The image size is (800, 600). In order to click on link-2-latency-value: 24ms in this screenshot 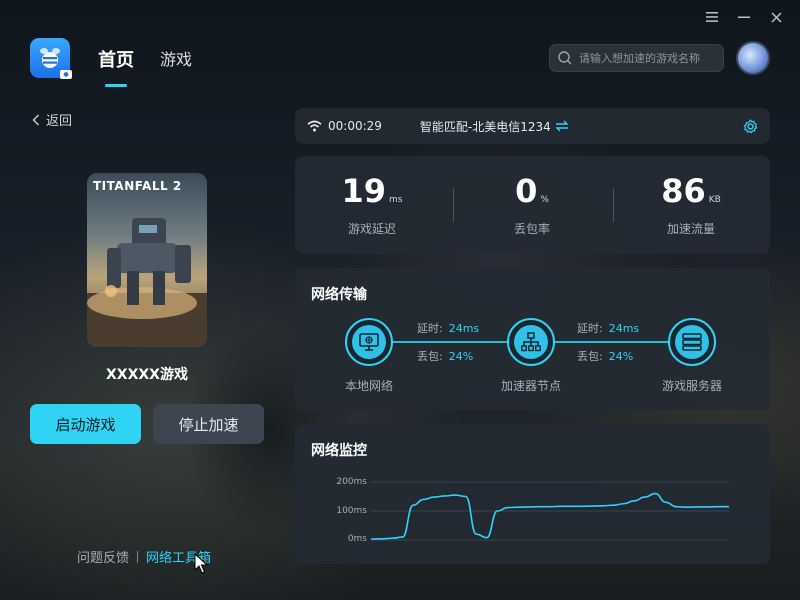, I will do `click(624, 328)`.